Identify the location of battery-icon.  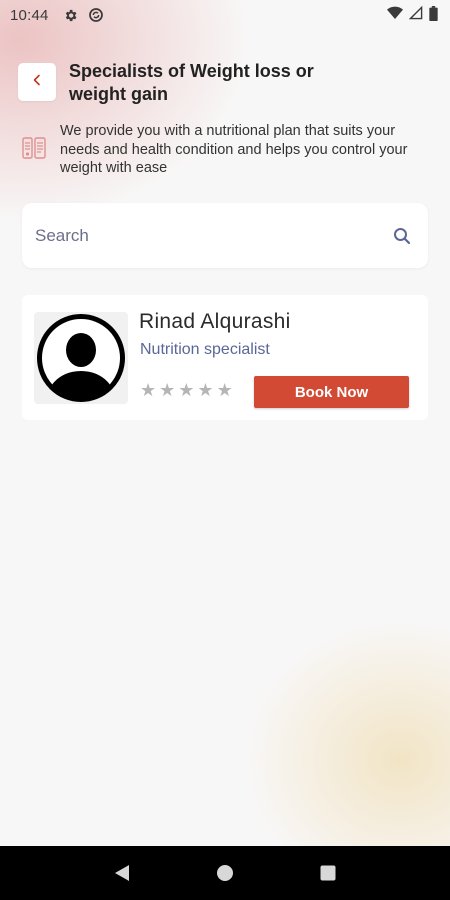
(433, 15).